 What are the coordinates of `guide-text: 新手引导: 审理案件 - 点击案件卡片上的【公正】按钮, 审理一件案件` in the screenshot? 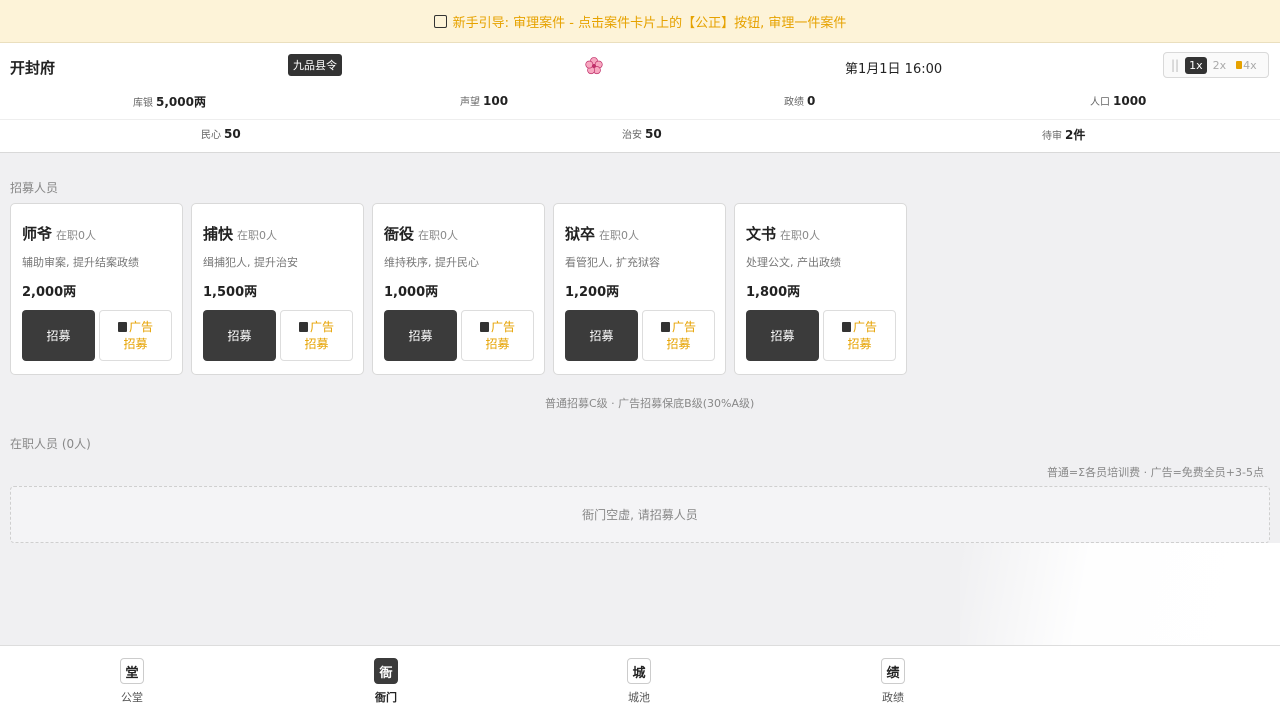 It's located at (649, 23).